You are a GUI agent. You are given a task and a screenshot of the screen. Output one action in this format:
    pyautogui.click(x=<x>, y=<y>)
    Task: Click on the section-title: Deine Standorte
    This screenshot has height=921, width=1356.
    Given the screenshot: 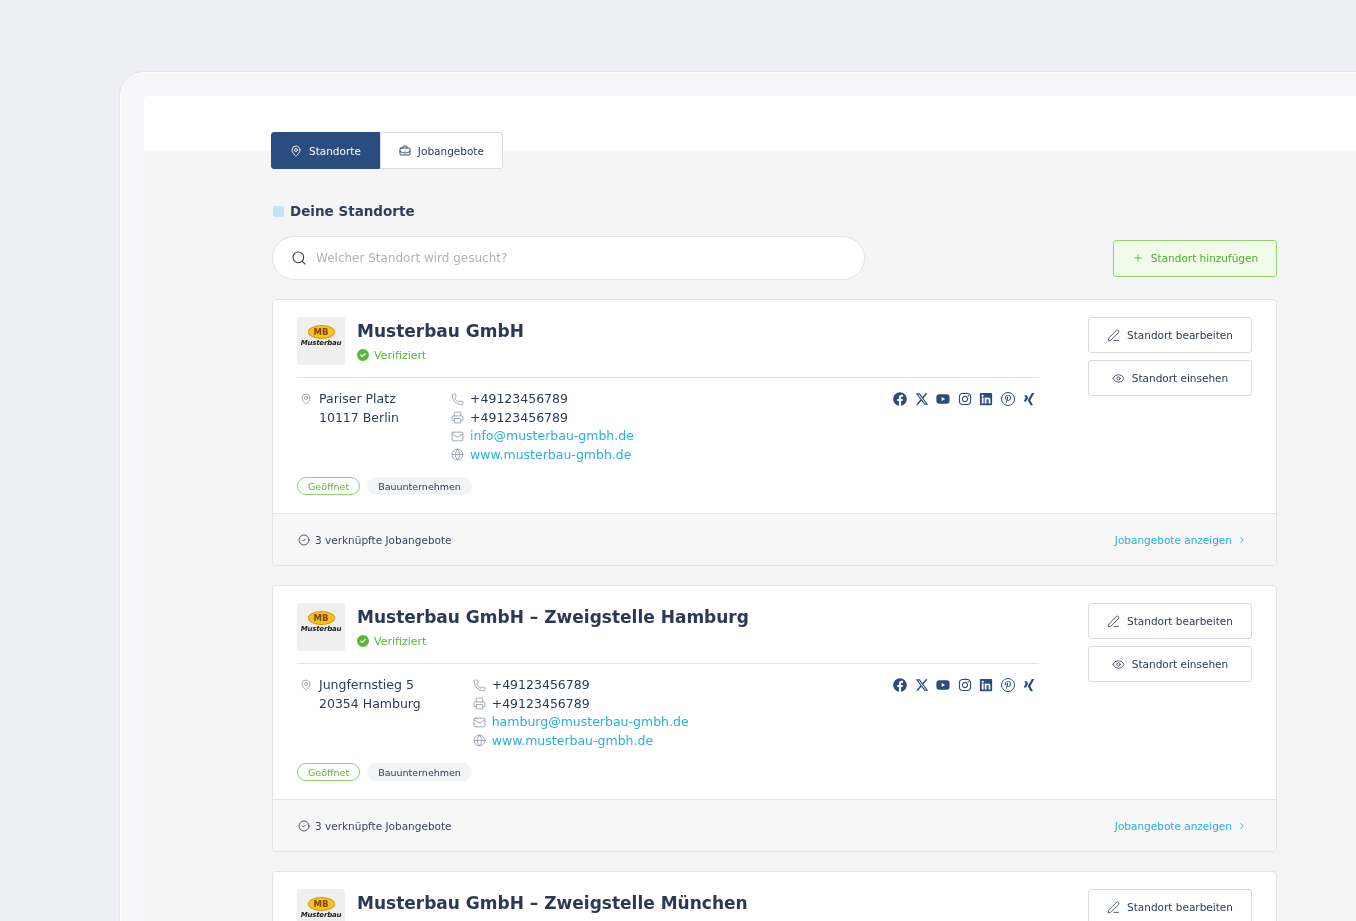 What is the action you would take?
    pyautogui.click(x=352, y=211)
    